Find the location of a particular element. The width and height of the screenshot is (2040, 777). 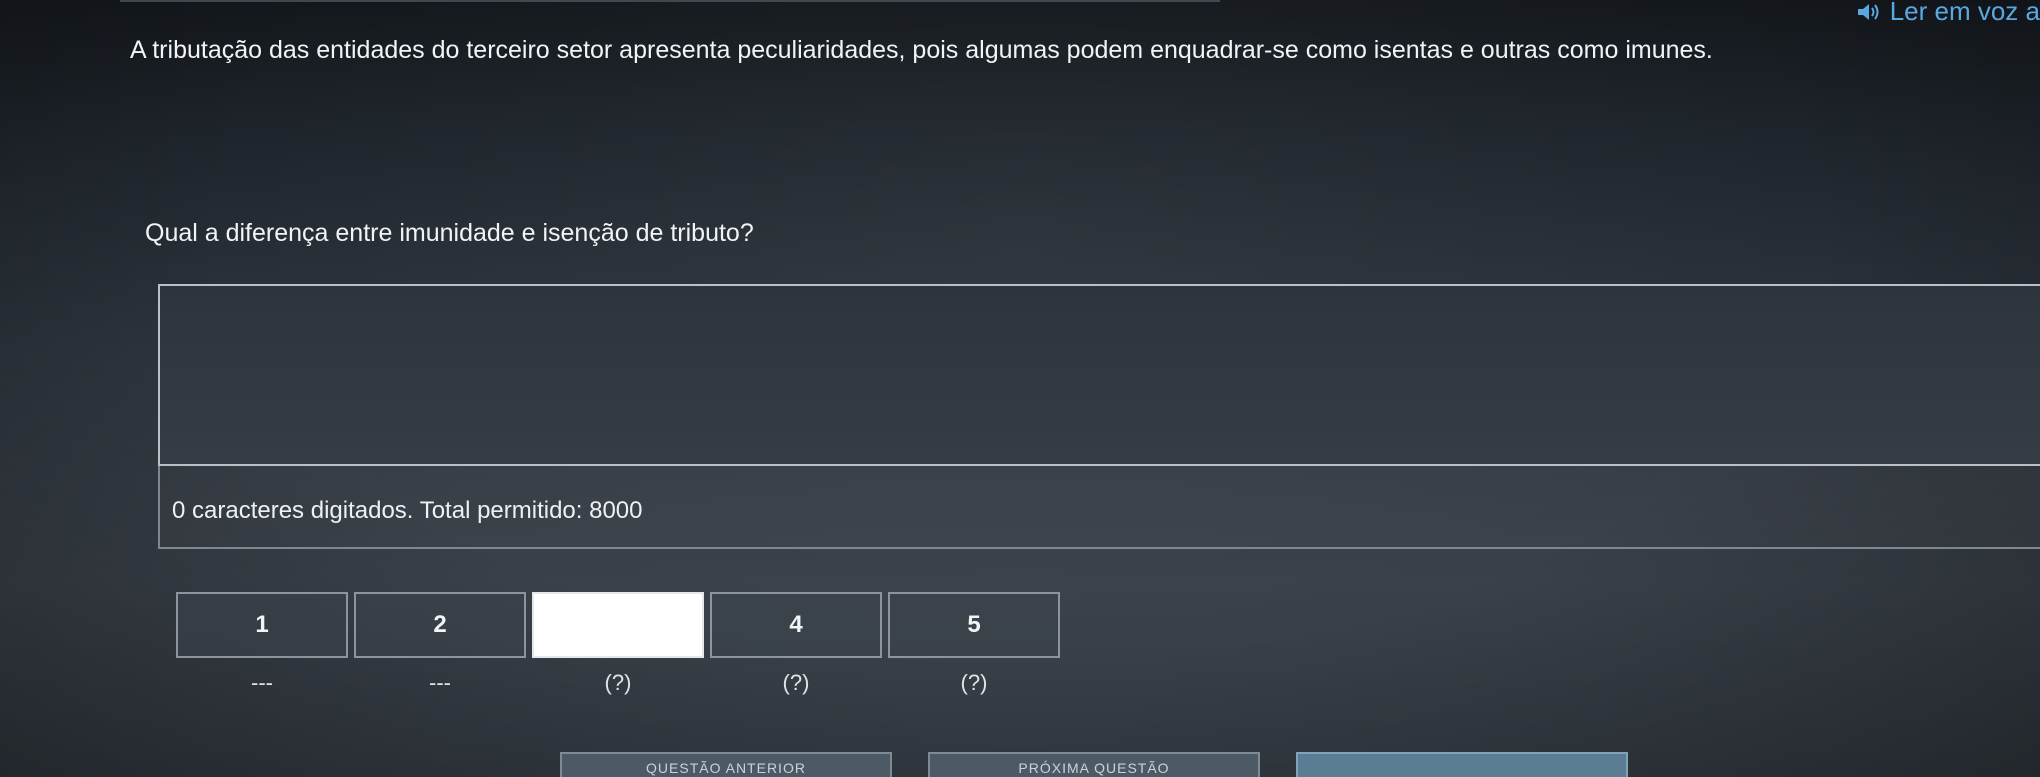

footer-navigation: QUESTÃO ANTERIOR PRÓXIMA QUESTÃO is located at coordinates (1094, 764).